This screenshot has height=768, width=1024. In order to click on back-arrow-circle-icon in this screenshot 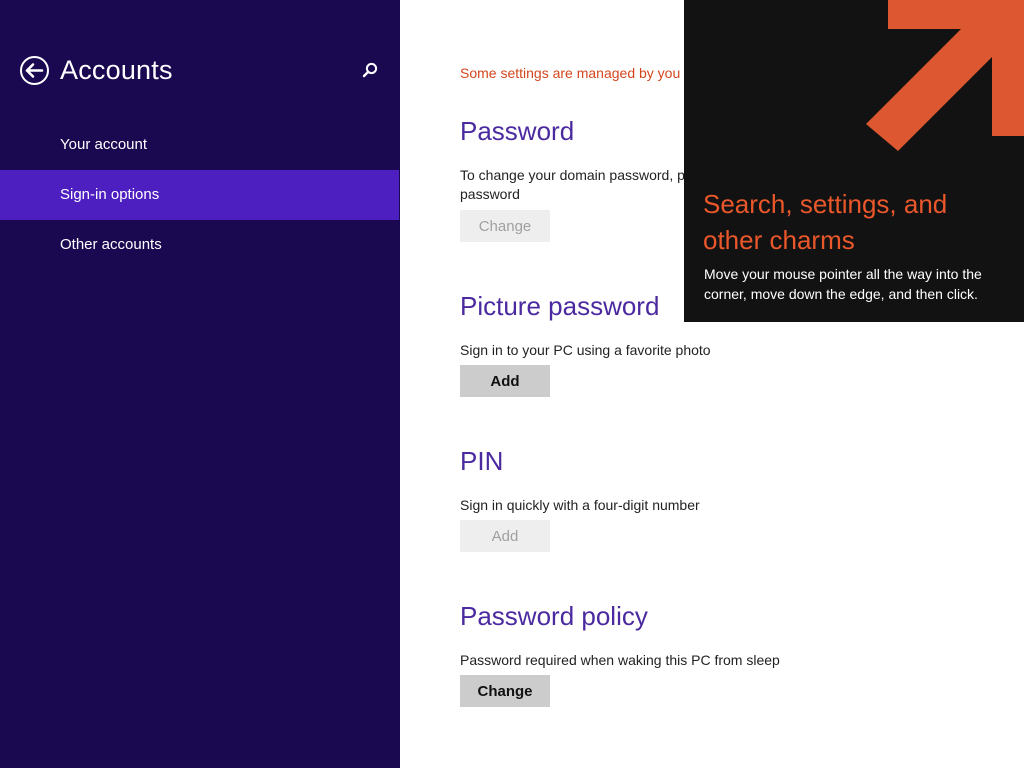, I will do `click(34, 70)`.